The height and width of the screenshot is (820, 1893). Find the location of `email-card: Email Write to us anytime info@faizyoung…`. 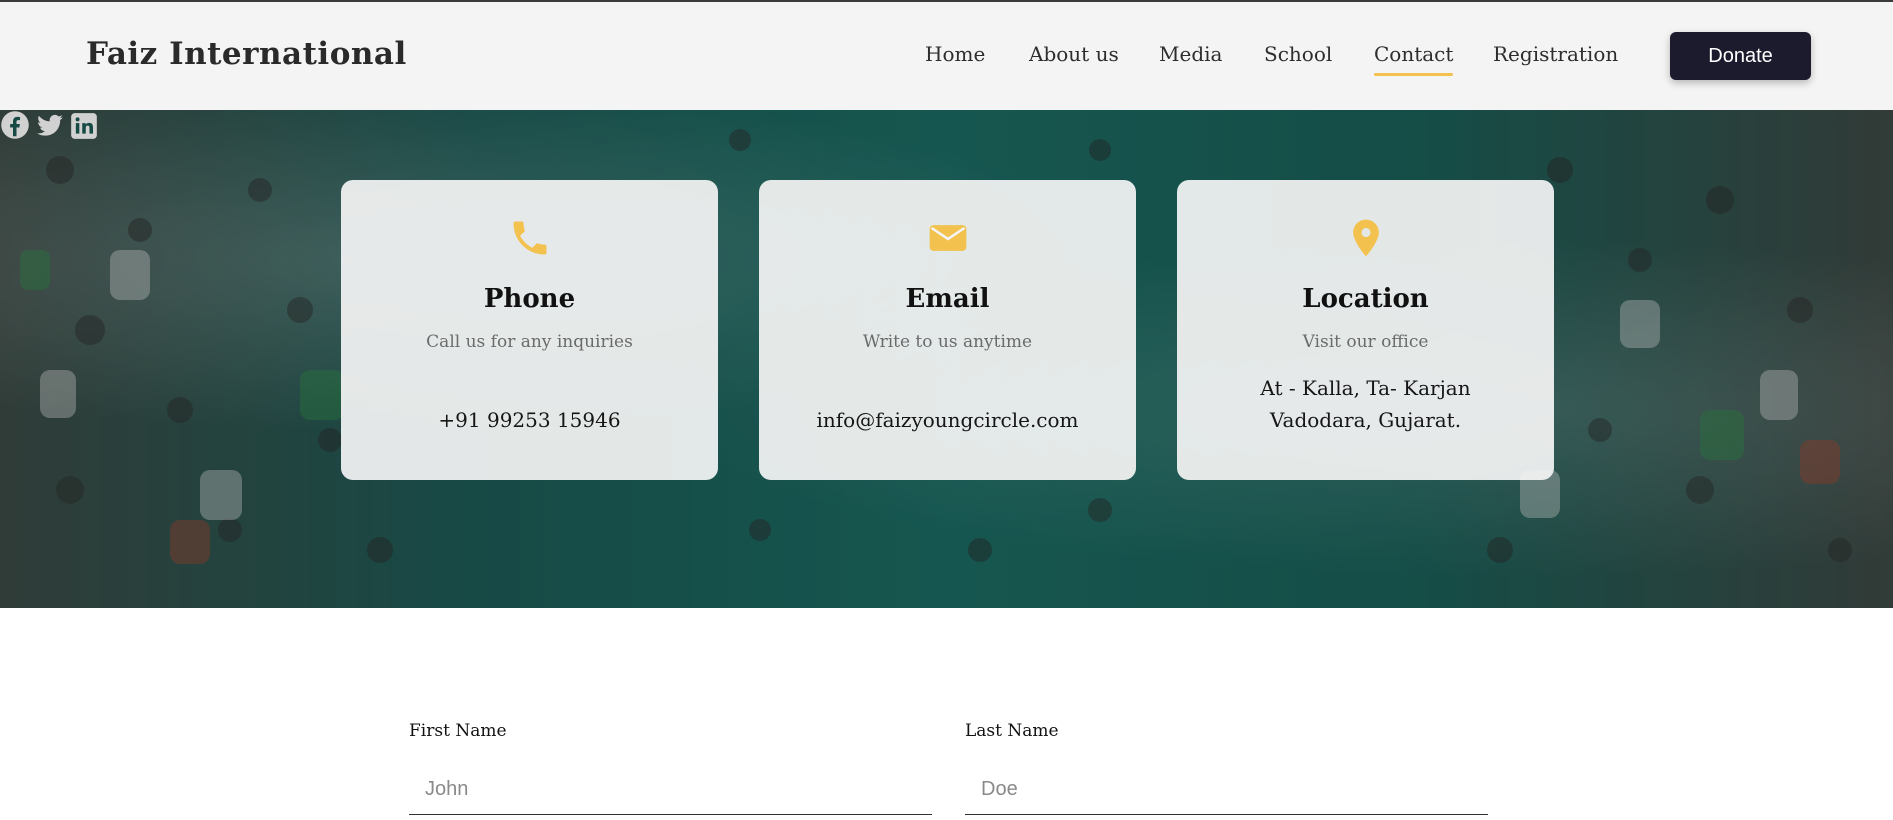

email-card: Email Write to us anytime info@faizyoung… is located at coordinates (947, 330).